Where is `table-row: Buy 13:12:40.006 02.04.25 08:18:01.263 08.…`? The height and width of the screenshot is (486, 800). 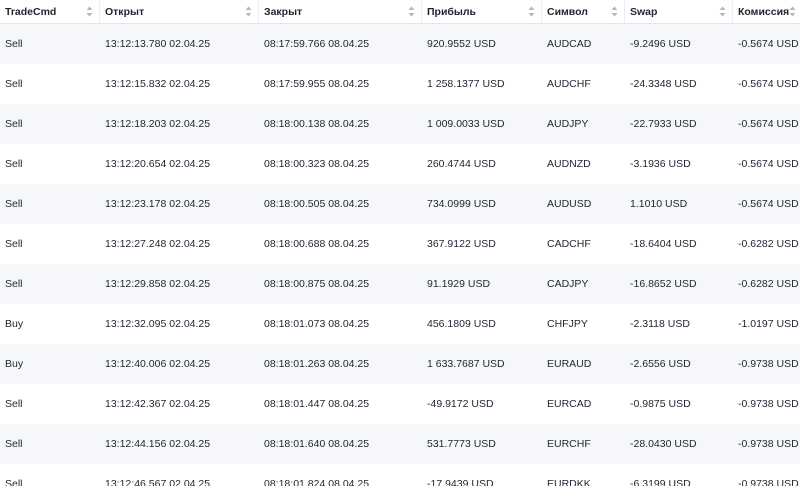 table-row: Buy 13:12:40.006 02.04.25 08:18:01.263 08.… is located at coordinates (400, 364).